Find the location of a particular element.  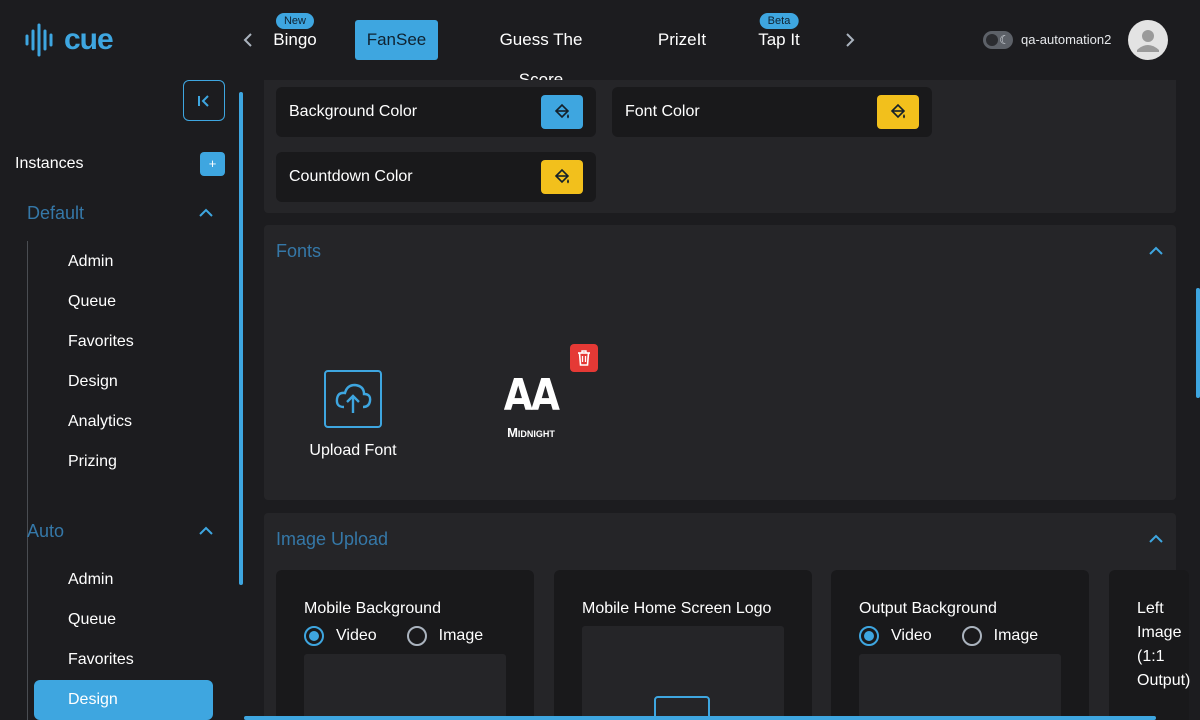

upload-icon-box is located at coordinates (353, 399).